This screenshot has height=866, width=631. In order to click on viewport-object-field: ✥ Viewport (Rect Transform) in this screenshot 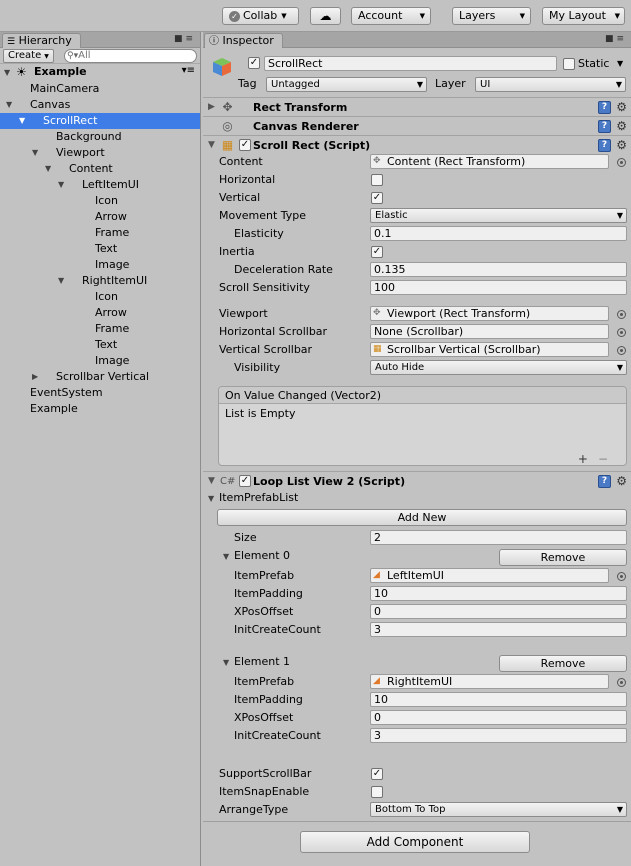, I will do `click(489, 313)`.